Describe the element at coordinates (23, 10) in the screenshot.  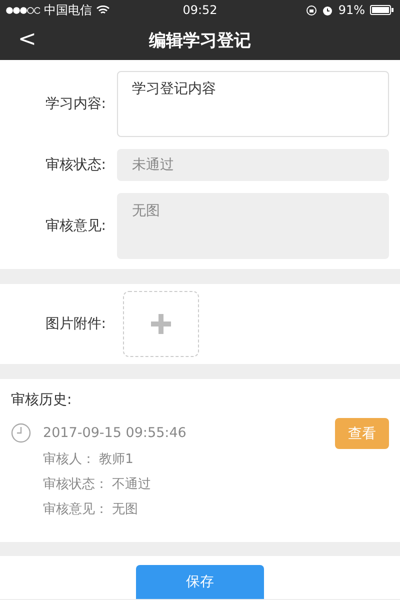
I see `signal-icon` at that location.